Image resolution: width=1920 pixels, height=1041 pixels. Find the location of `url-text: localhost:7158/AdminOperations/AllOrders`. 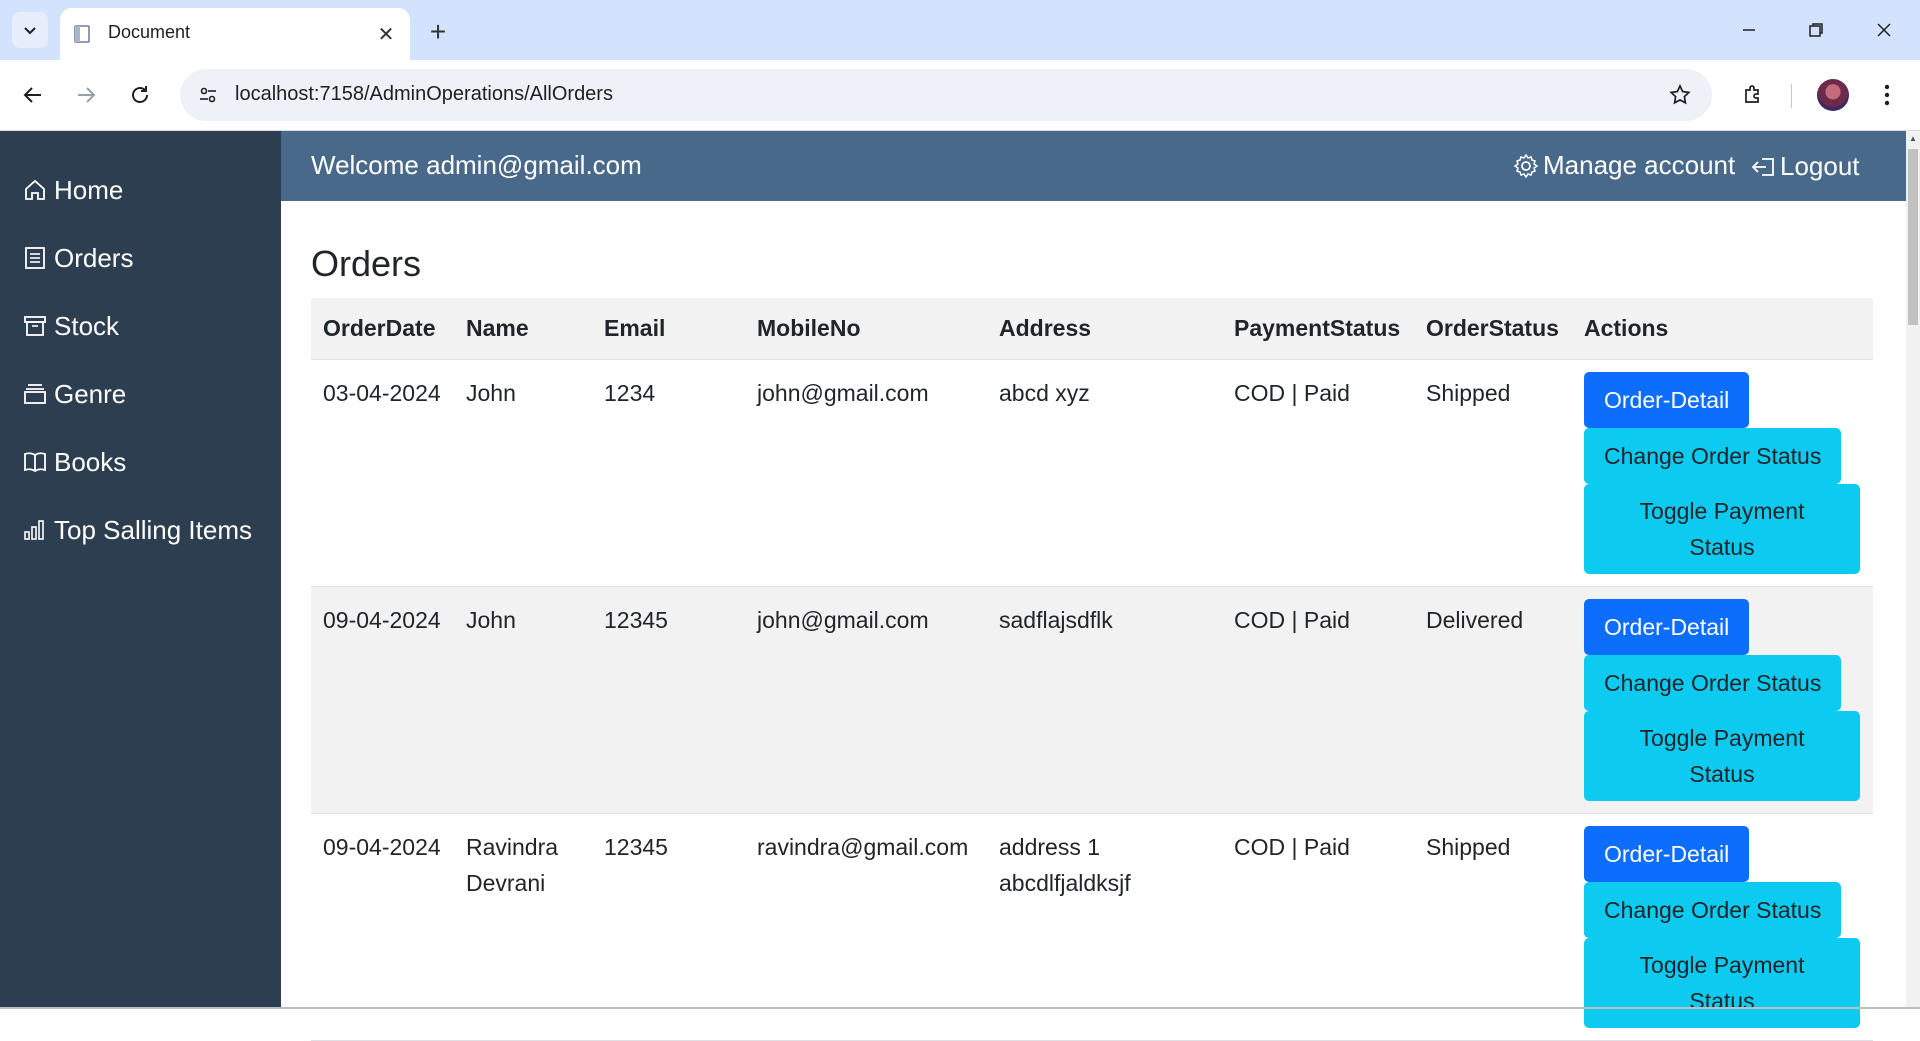

url-text: localhost:7158/AdminOperations/AllOrders is located at coordinates (424, 94).